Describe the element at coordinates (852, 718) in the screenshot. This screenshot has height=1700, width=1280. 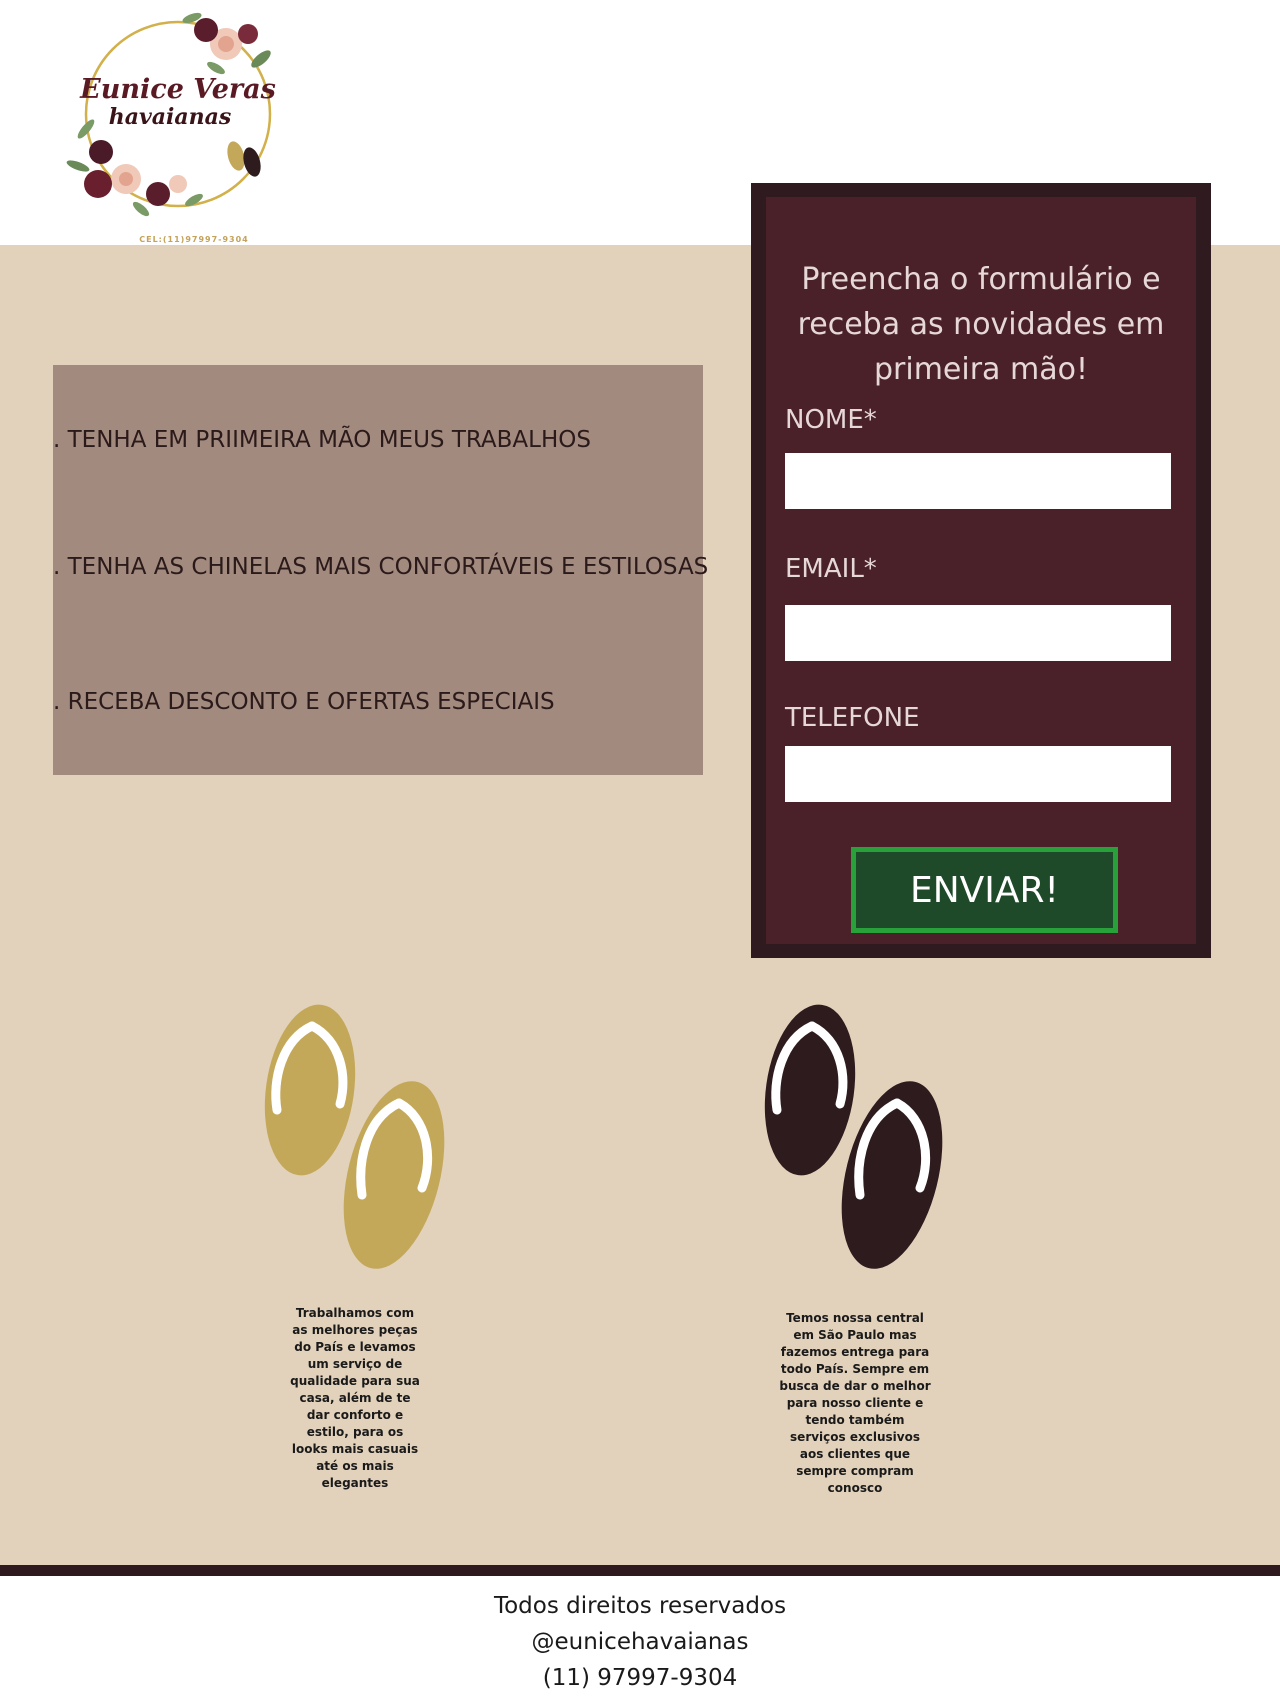
I see `phone-label: TELEFONE` at that location.